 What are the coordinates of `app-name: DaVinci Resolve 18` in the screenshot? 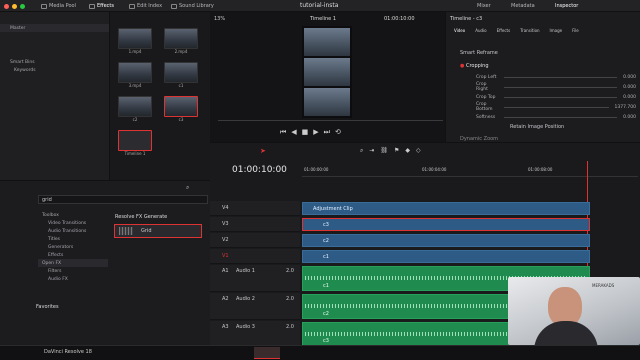 It's located at (68, 352).